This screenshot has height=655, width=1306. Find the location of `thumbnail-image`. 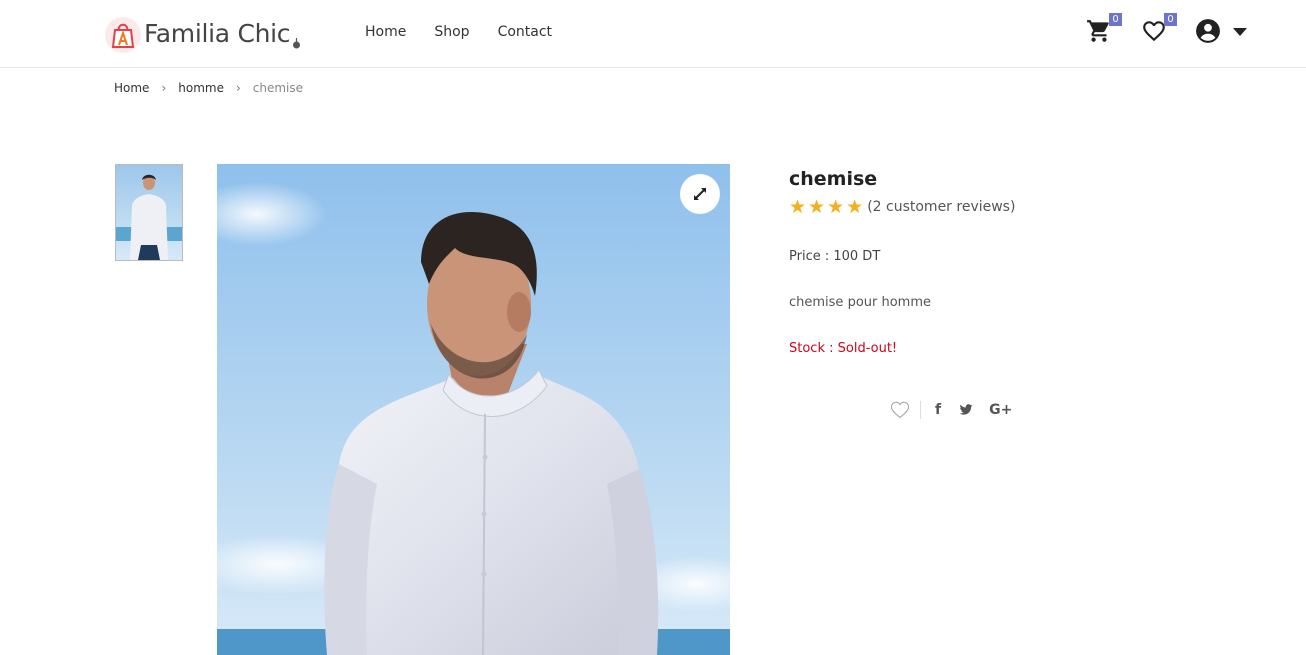

thumbnail-image is located at coordinates (149, 212).